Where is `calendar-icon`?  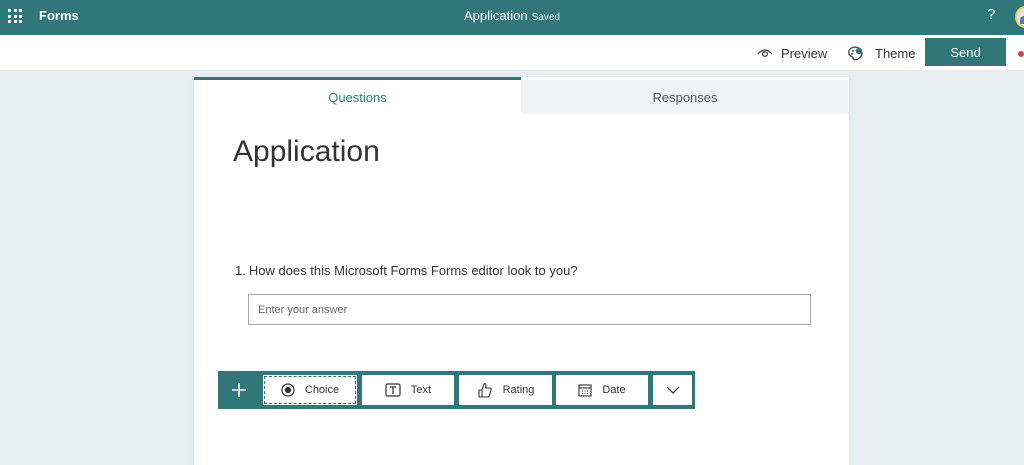 calendar-icon is located at coordinates (585, 390).